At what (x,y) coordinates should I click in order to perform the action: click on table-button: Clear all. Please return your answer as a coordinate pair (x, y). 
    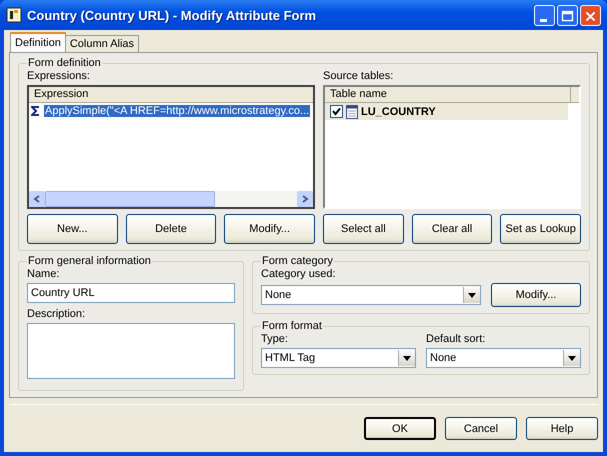
    Looking at the image, I should click on (452, 229).